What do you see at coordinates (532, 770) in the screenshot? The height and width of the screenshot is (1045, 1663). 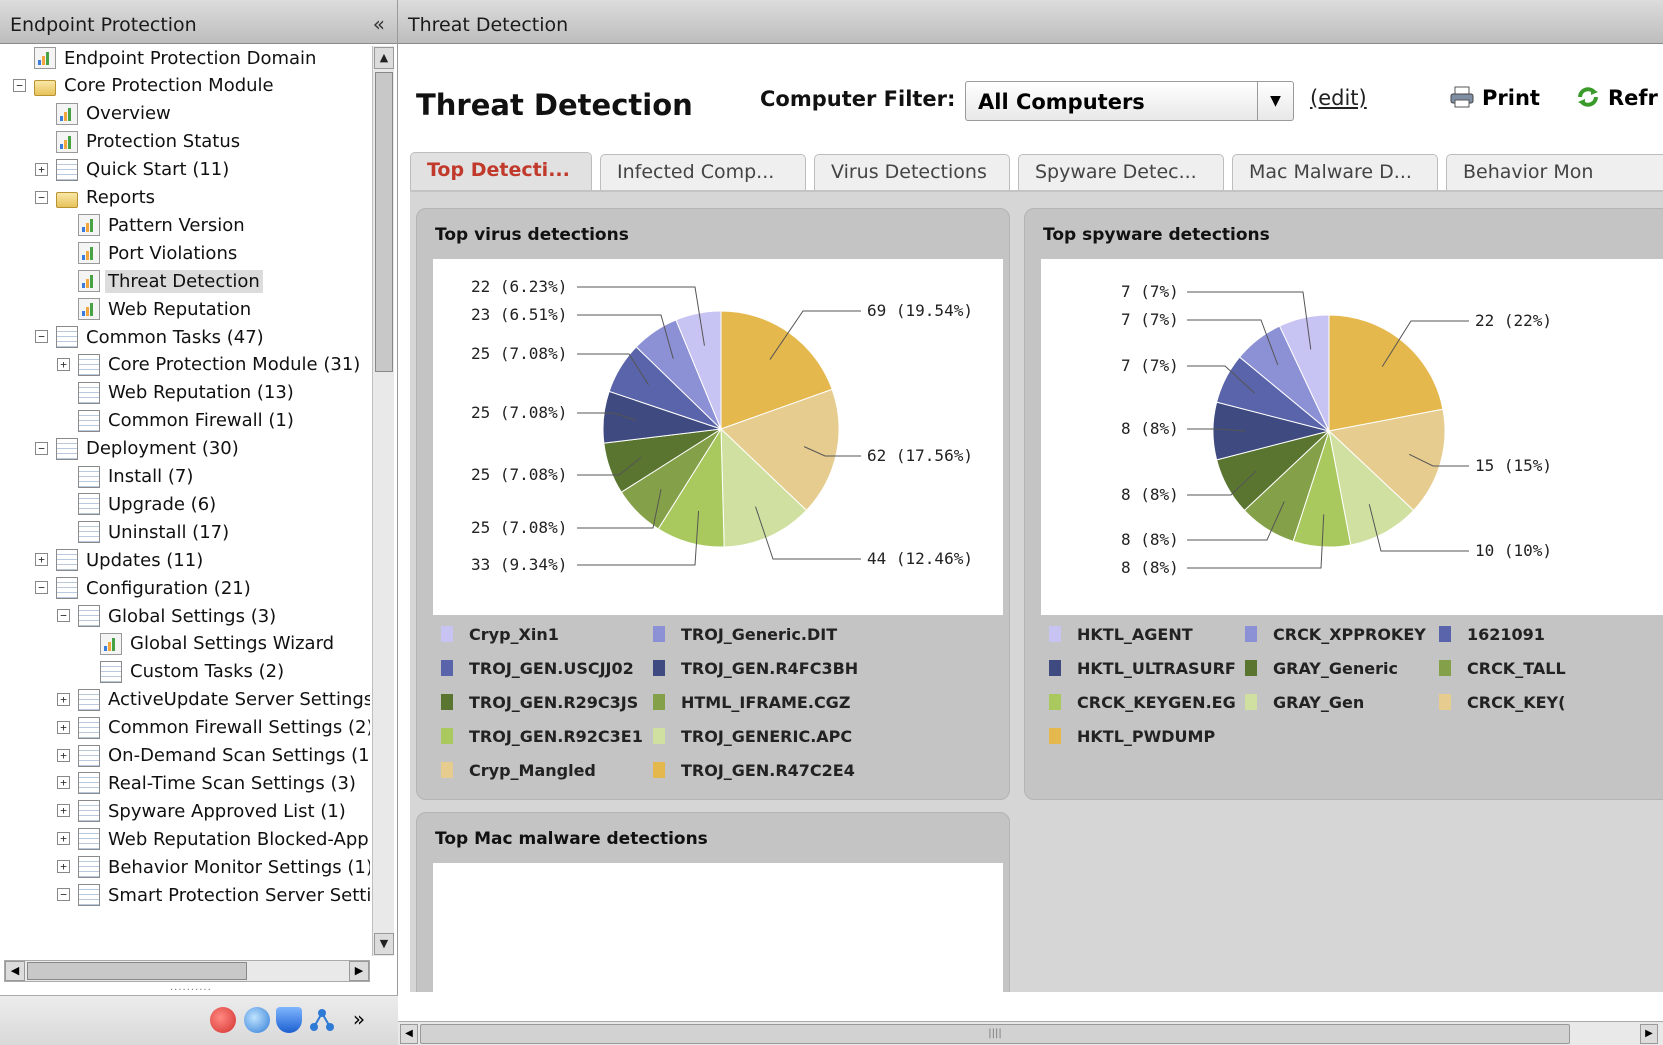 I see `legend-label: Cryp_Mangled` at bounding box center [532, 770].